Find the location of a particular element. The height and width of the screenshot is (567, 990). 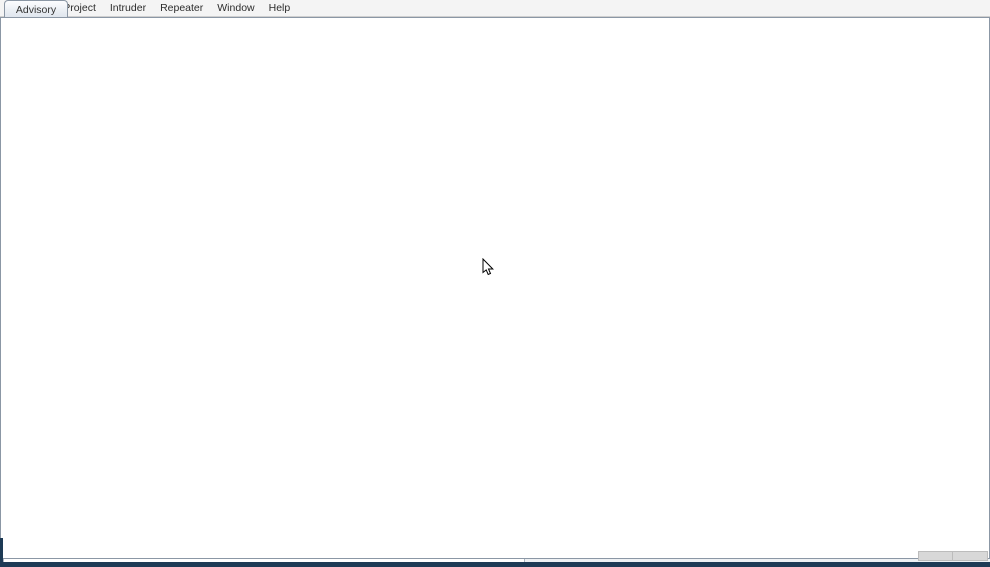

menu-item: Repeater is located at coordinates (181, 8).